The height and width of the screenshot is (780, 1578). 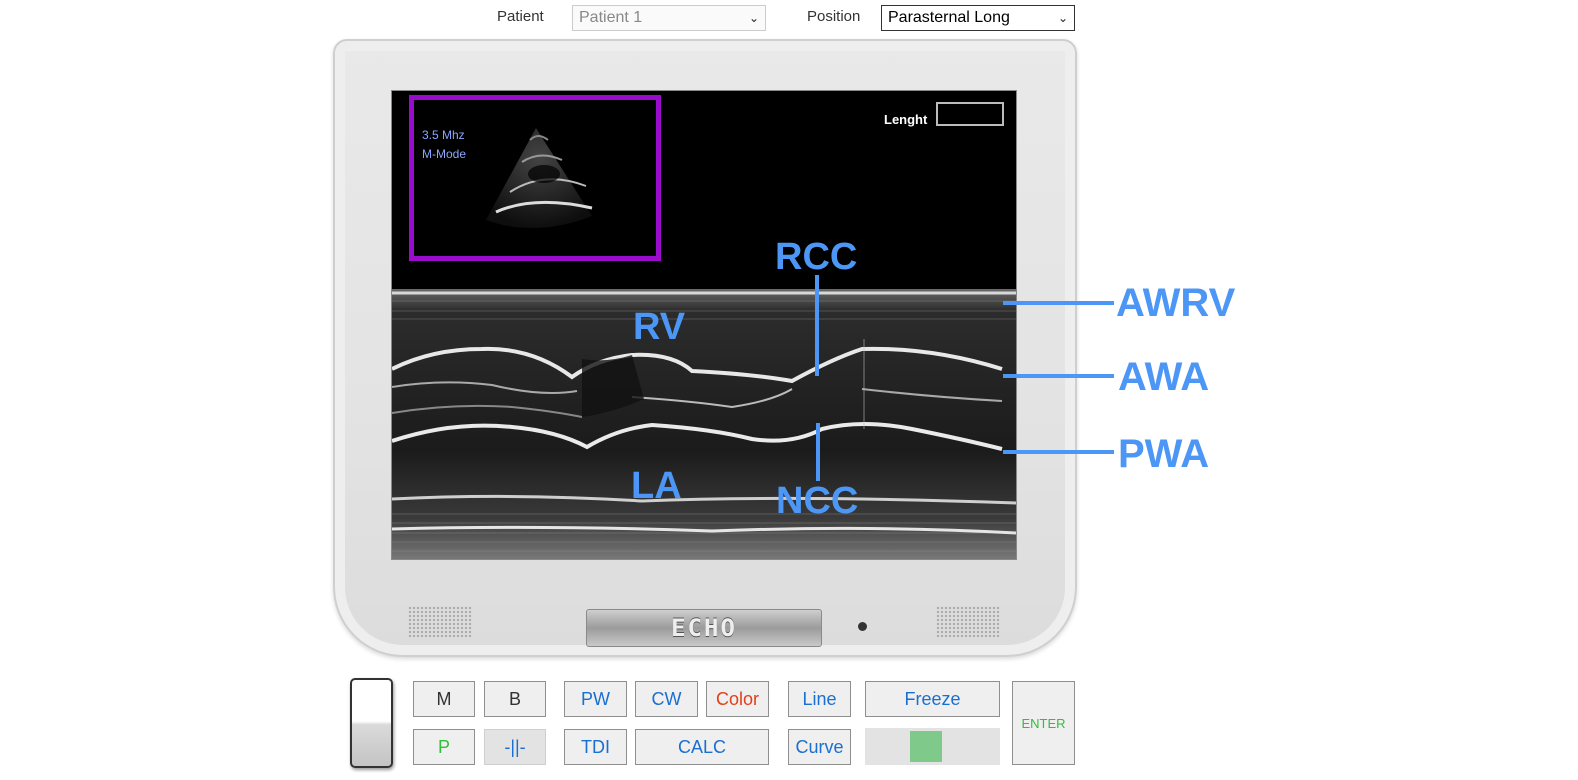 What do you see at coordinates (1164, 454) in the screenshot?
I see `pwa-label: PWA` at bounding box center [1164, 454].